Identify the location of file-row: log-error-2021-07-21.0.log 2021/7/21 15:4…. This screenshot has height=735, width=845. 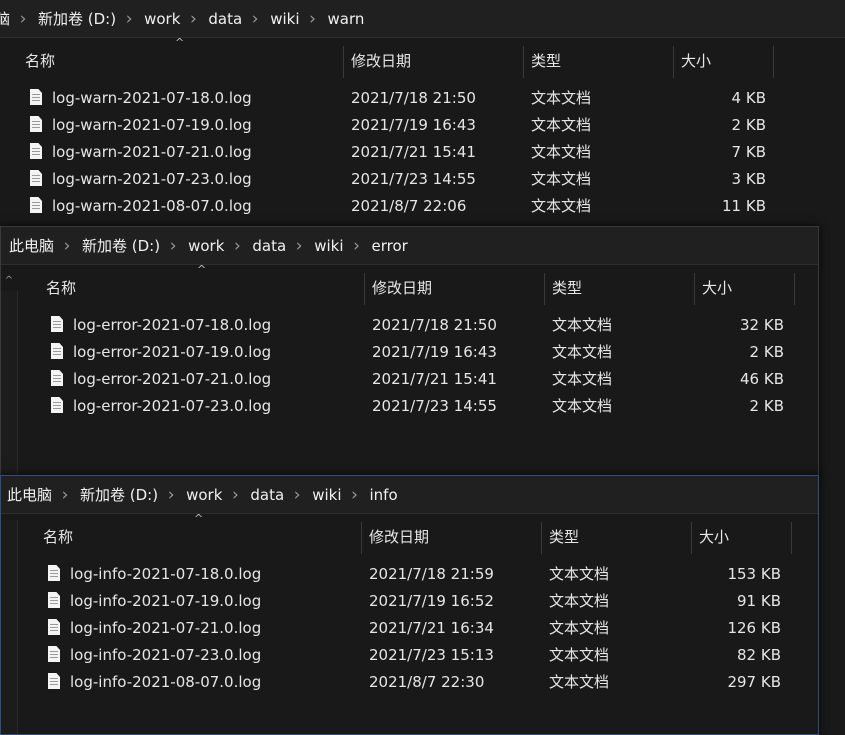
(409, 379).